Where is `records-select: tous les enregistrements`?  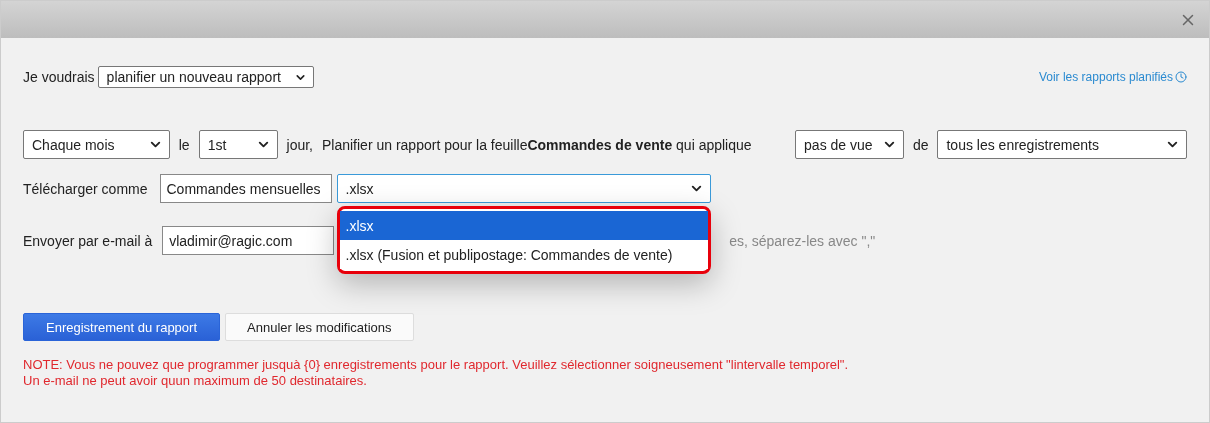
records-select: tous les enregistrements is located at coordinates (1062, 144).